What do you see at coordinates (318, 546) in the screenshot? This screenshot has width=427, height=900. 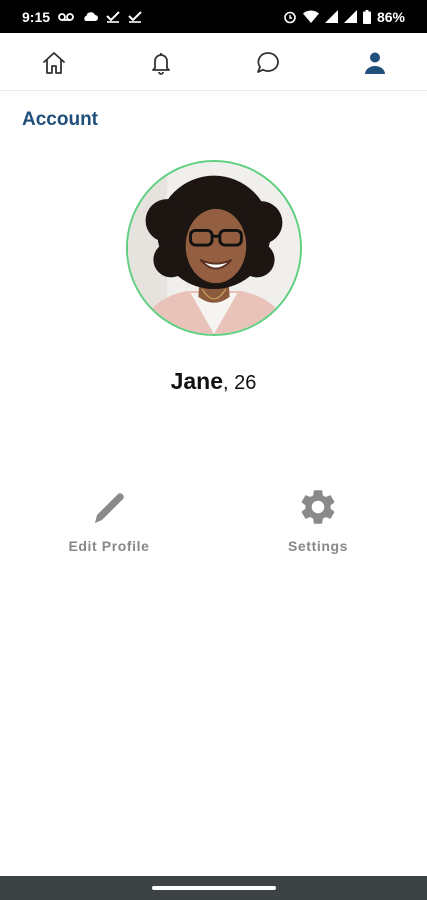 I see `settings-label: Settings` at bounding box center [318, 546].